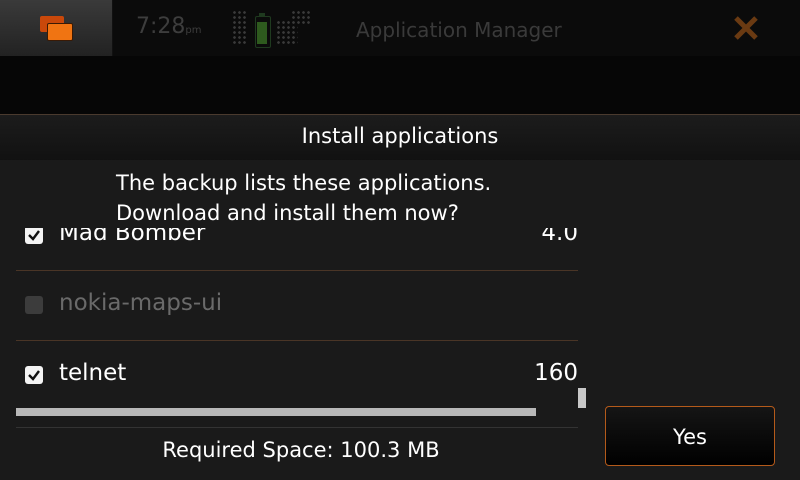 The image size is (800, 480). What do you see at coordinates (301, 450) in the screenshot?
I see `required-space-label: Required Space: 100.3 MB` at bounding box center [301, 450].